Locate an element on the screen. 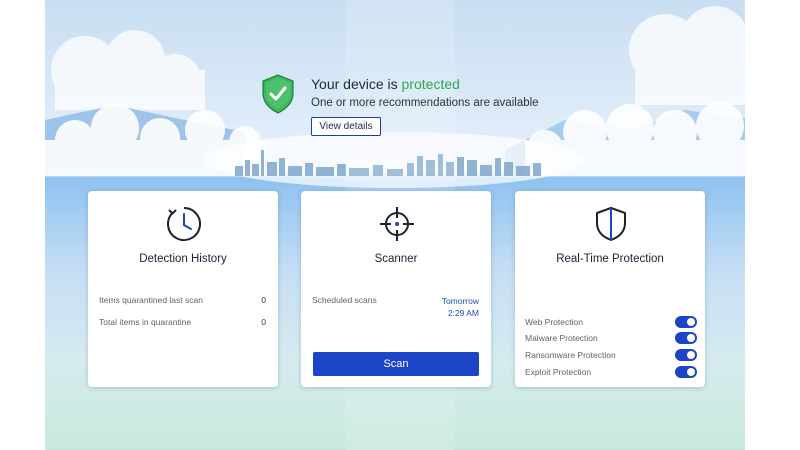  quarantined-last-scan-value: 0 is located at coordinates (263, 300).